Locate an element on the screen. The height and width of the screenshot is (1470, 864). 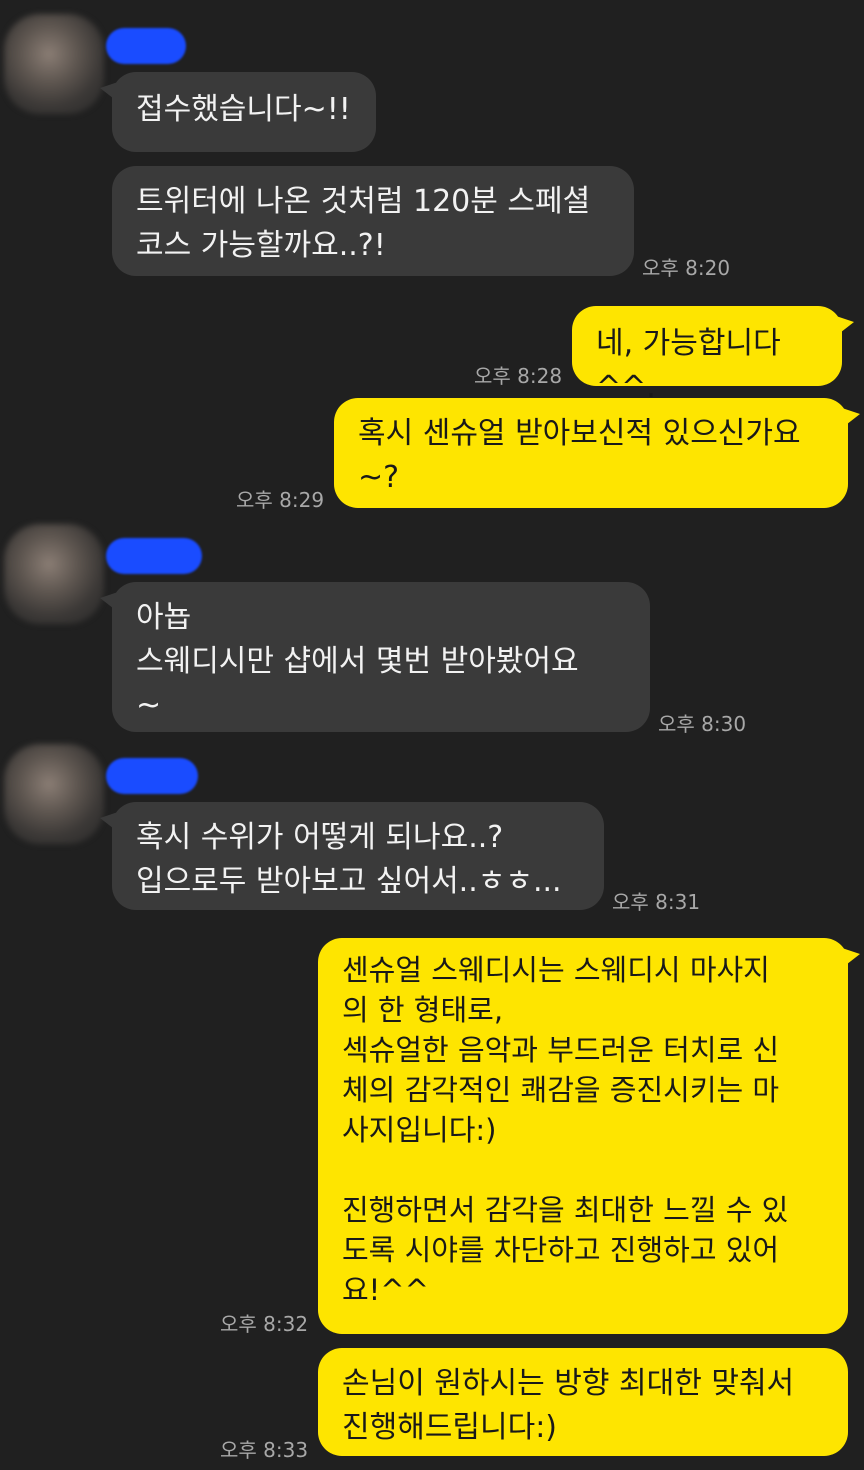
outgoing-message: 네, 가능합니다^^. is located at coordinates (713, 355).